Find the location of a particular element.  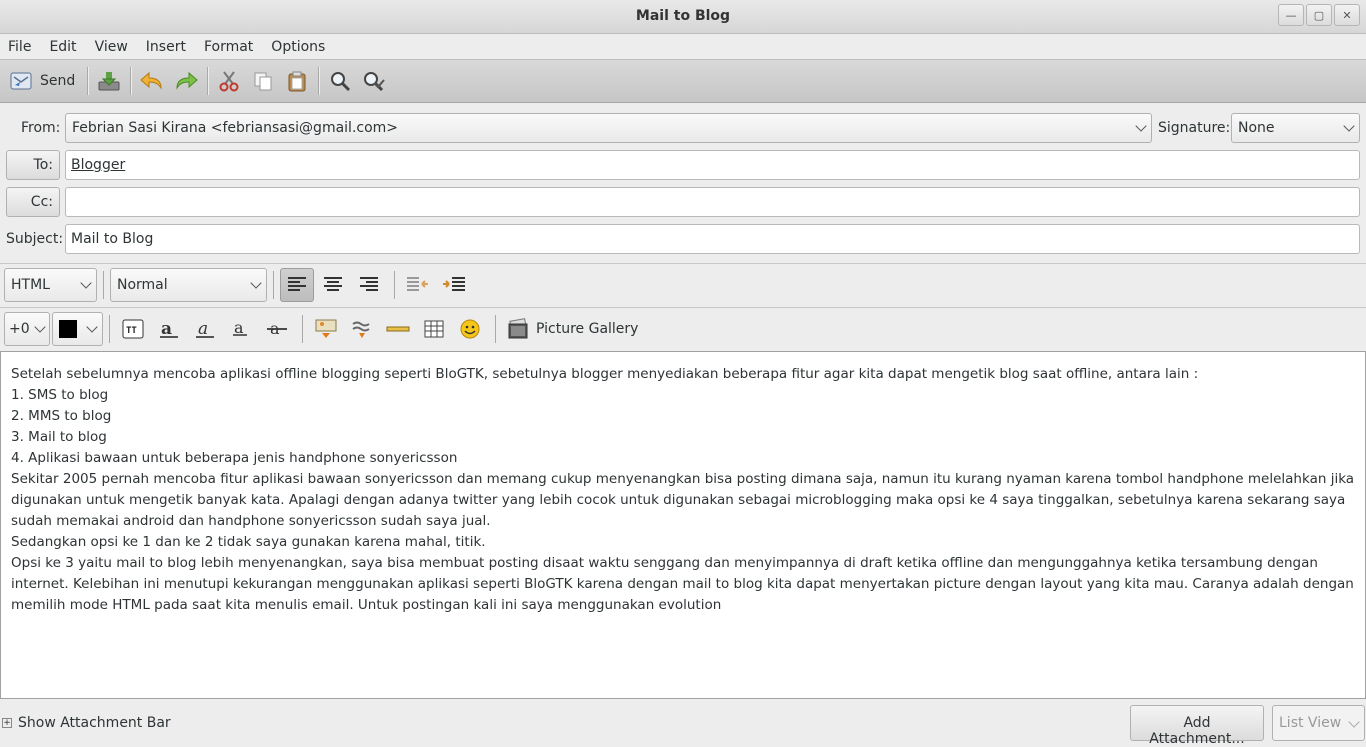

redo-button is located at coordinates (186, 81).